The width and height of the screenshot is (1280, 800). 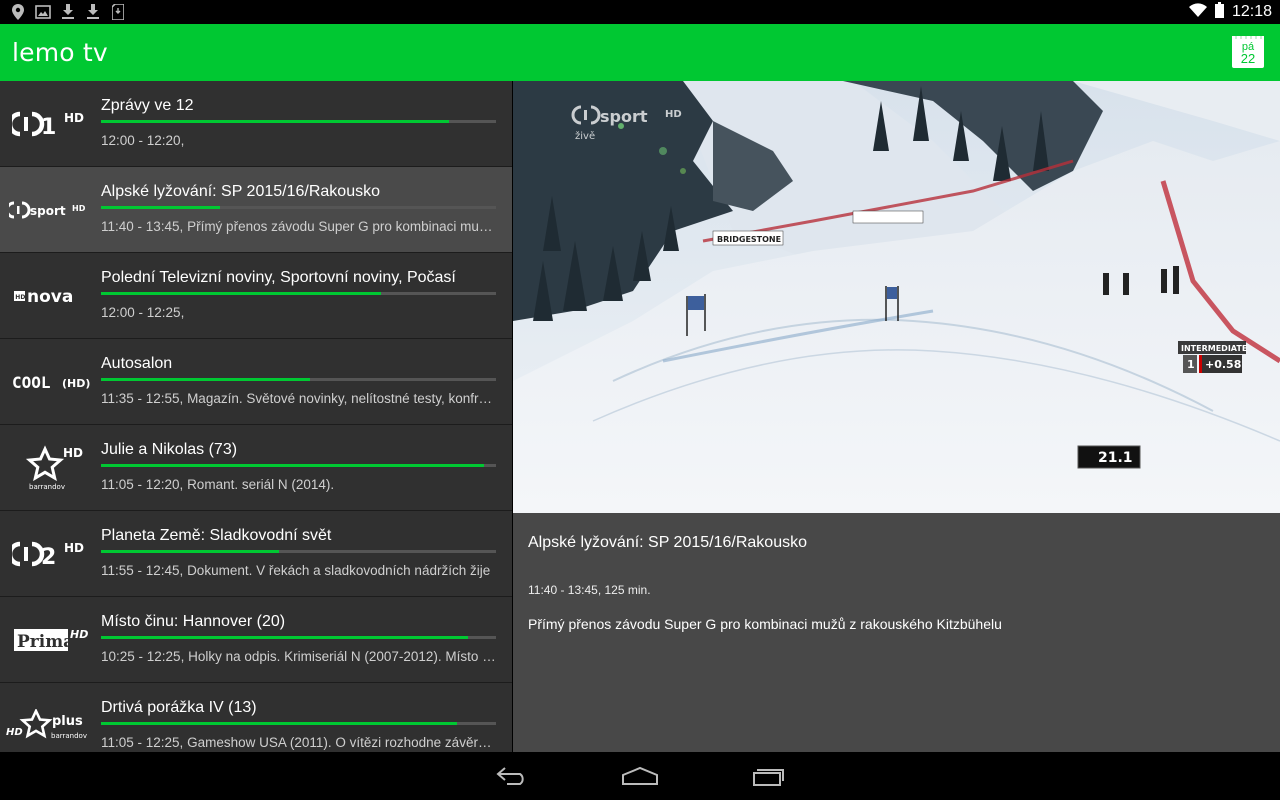 I want to click on calendar-day-number: 22, so click(x=1248, y=58).